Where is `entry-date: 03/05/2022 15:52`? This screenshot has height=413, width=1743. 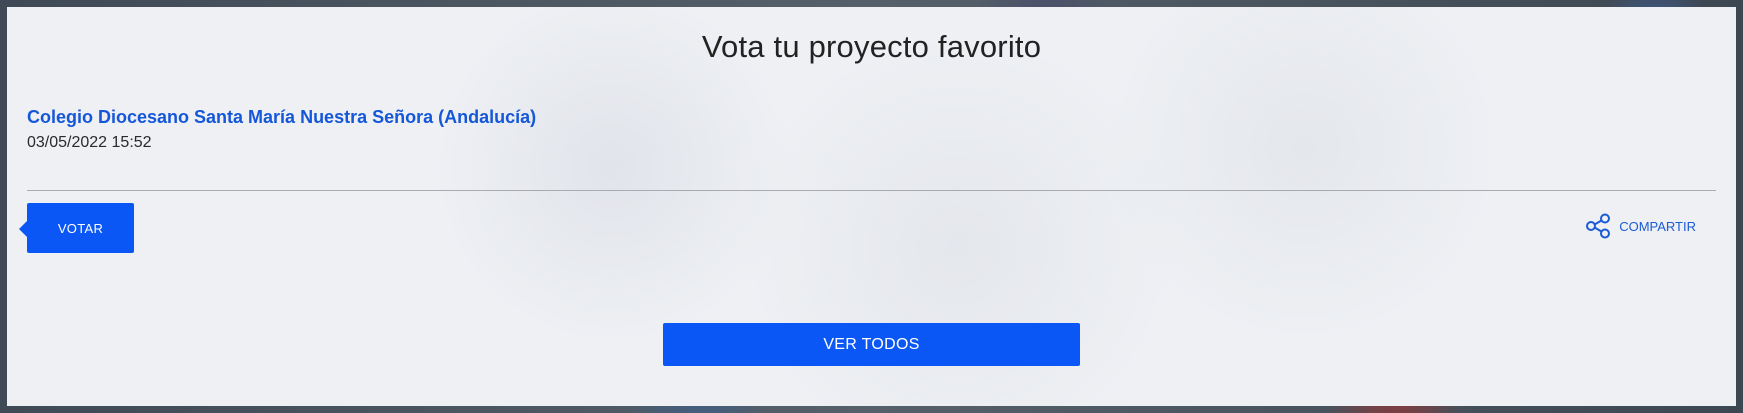 entry-date: 03/05/2022 15:52 is located at coordinates (89, 142).